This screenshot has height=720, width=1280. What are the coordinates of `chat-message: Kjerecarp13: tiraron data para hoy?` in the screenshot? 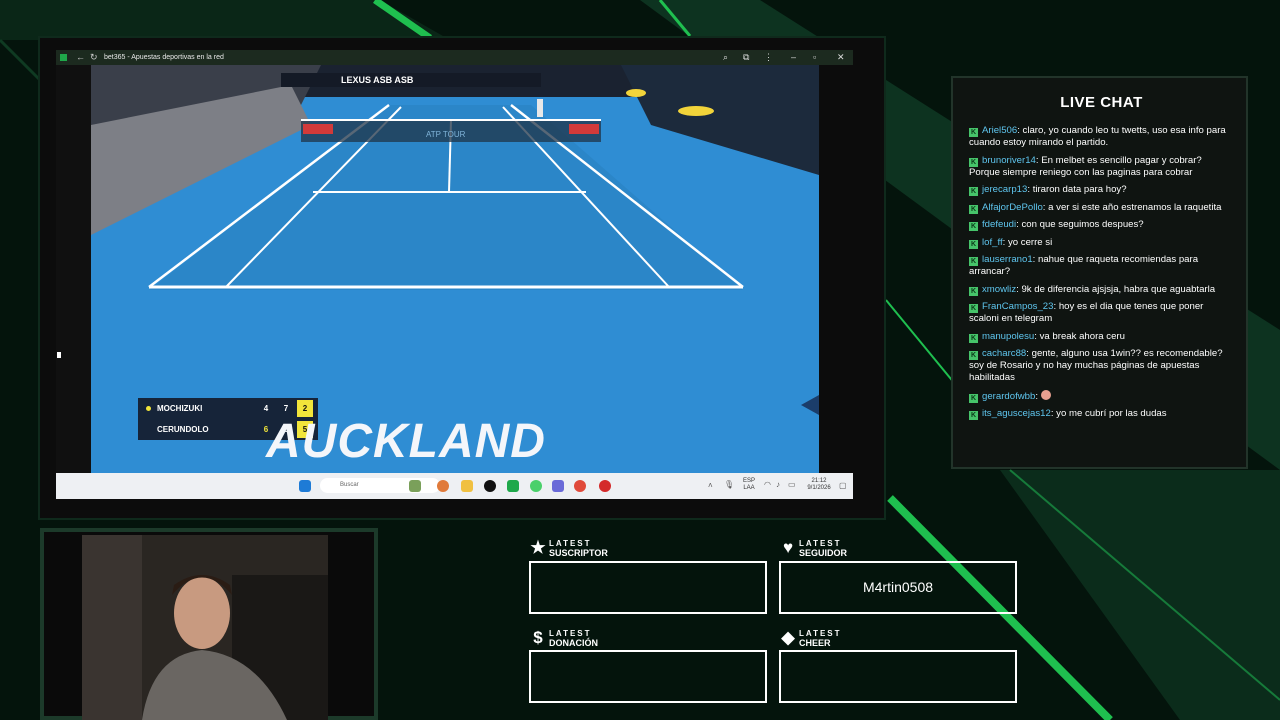 It's located at (1048, 190).